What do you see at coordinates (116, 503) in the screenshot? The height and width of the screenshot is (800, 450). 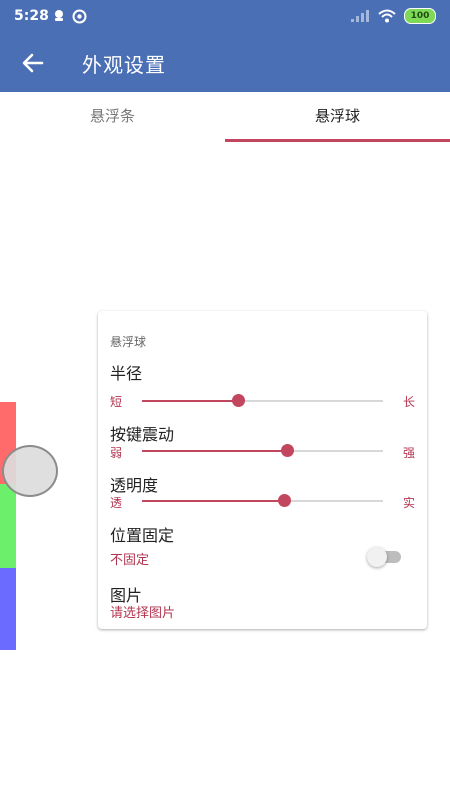 I see `opacity-min-label: 透` at bounding box center [116, 503].